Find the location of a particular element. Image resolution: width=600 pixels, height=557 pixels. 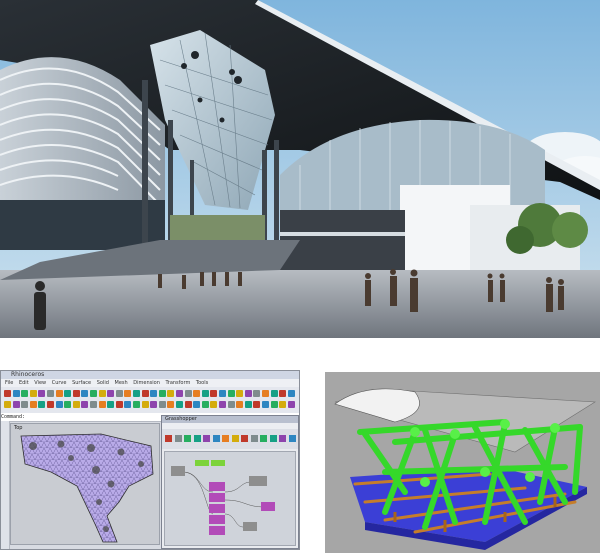

menu-item-transform: Transform is located at coordinates (177, 383).